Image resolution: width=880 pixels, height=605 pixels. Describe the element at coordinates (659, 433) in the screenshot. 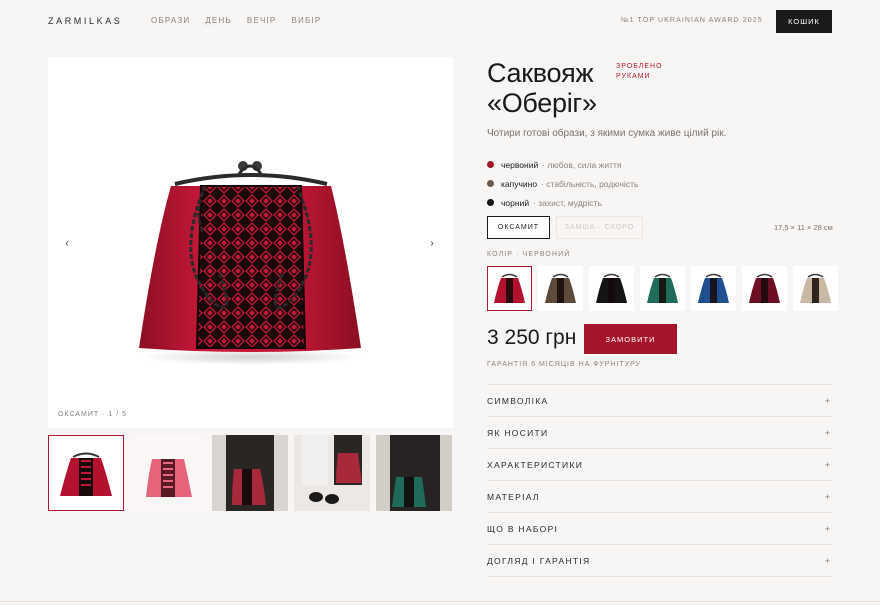

I see `accordion-how-to-wear: ЯК НОСИТИ +` at that location.